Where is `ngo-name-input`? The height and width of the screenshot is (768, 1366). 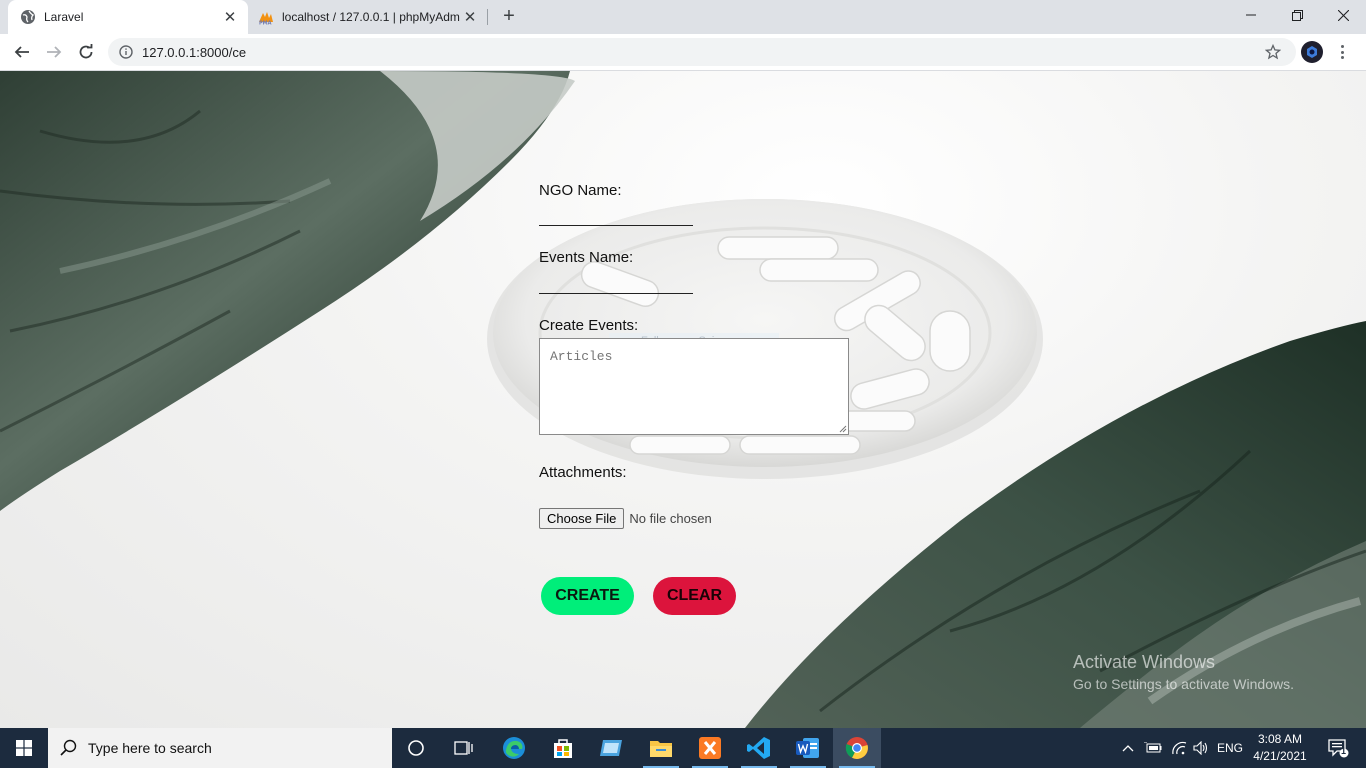 ngo-name-input is located at coordinates (616, 225).